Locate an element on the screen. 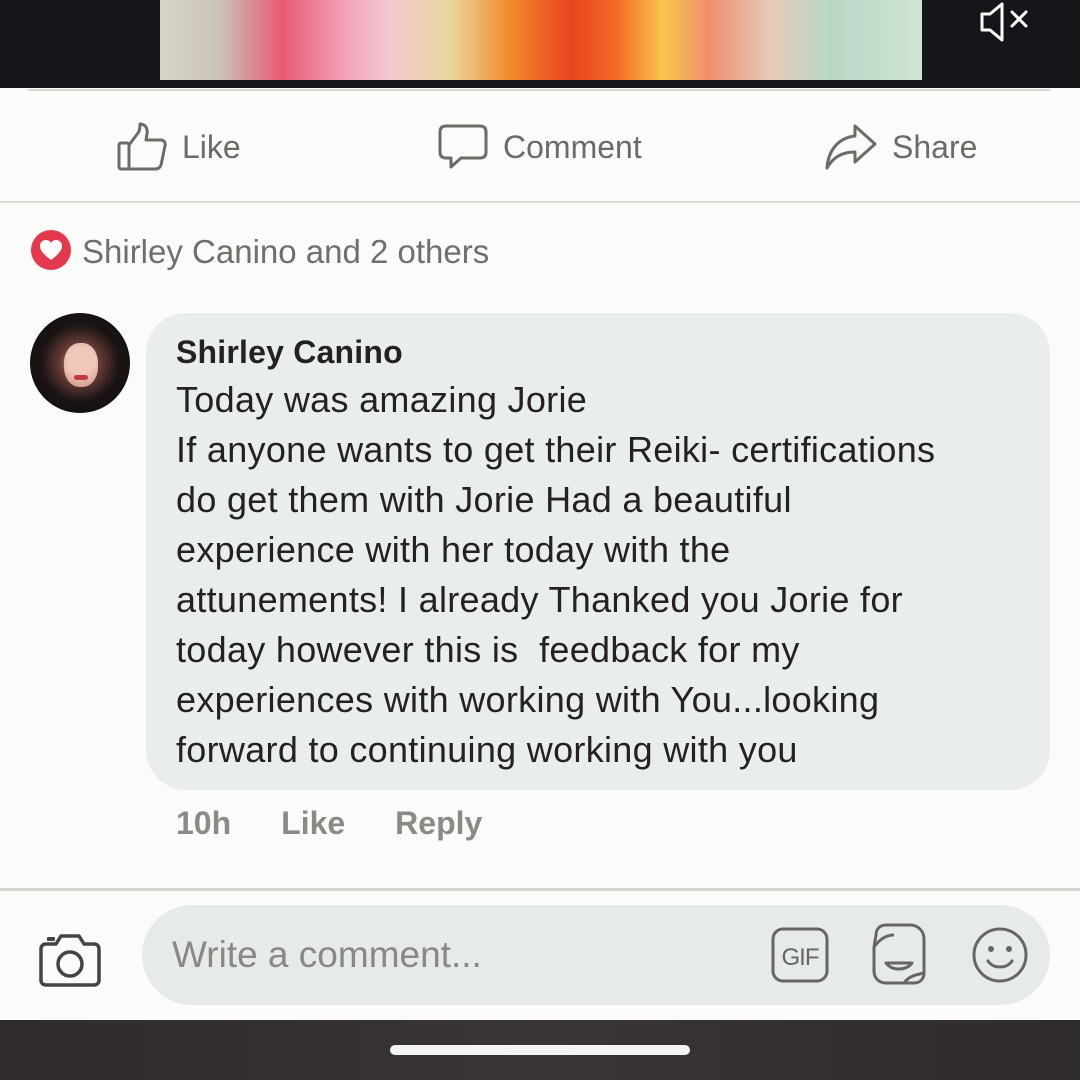  emoji-icon is located at coordinates (1000, 955).